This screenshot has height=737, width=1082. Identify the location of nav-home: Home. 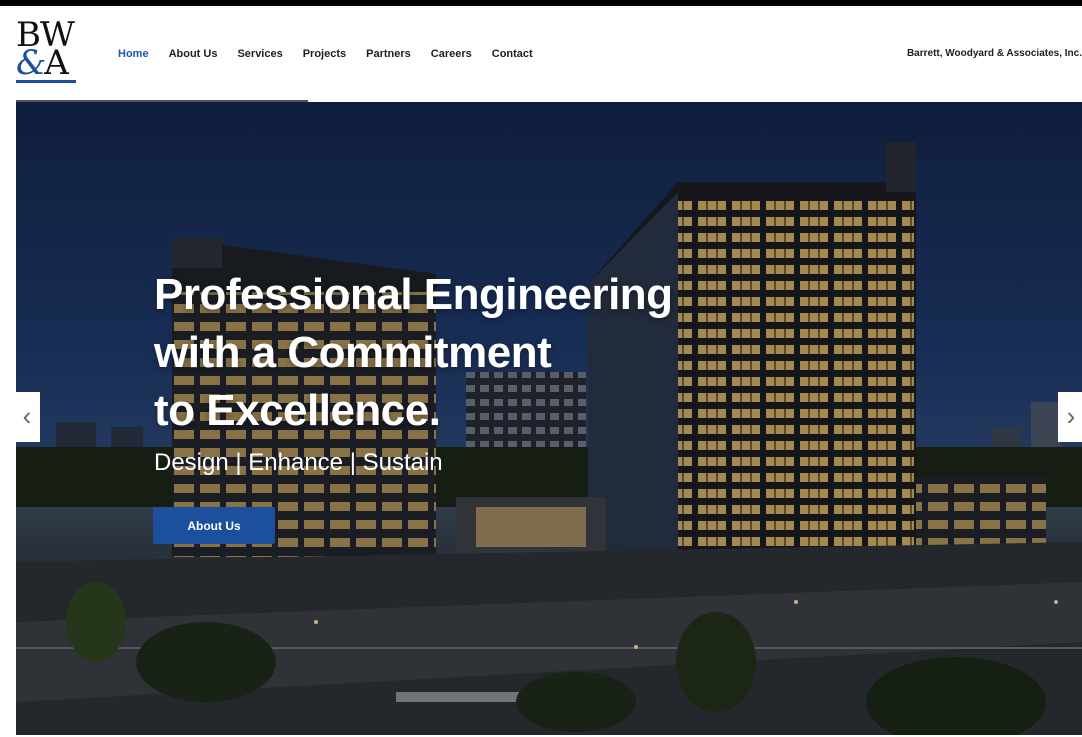
(133, 54).